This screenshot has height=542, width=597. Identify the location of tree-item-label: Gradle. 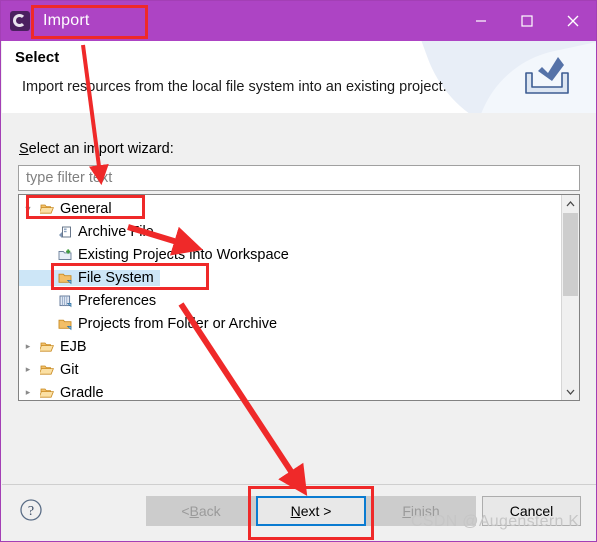
(82, 392).